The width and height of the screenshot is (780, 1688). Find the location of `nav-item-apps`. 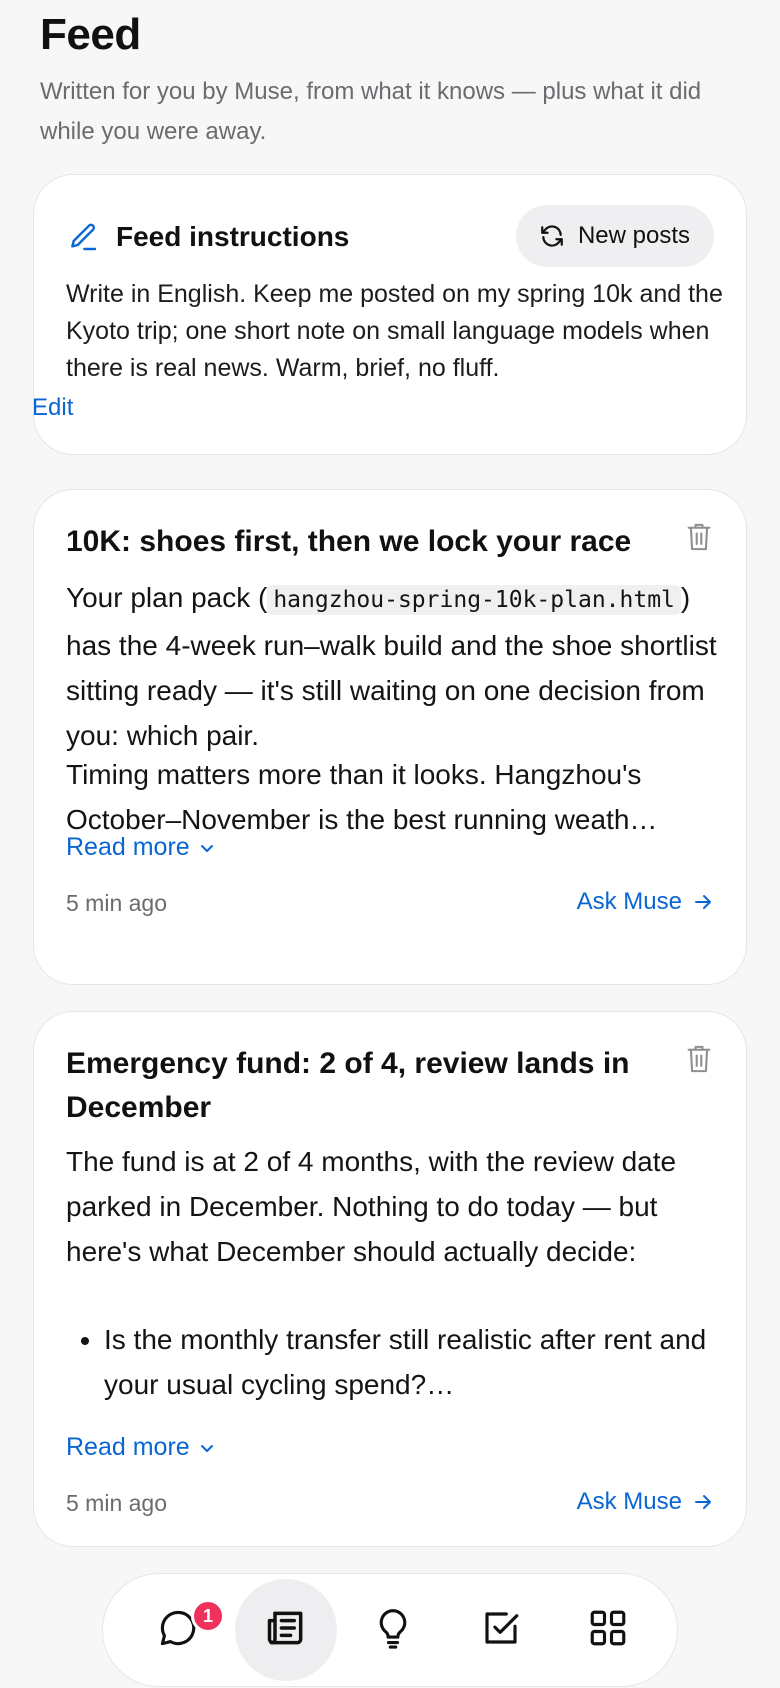

nav-item-apps is located at coordinates (608, 1630).